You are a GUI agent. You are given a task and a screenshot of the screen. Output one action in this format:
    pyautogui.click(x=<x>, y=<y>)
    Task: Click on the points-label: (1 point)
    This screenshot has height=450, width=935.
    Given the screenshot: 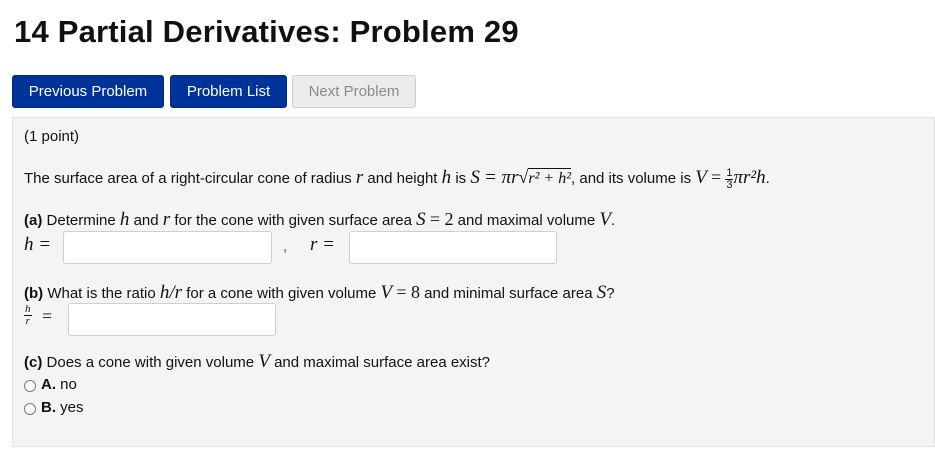 What is the action you would take?
    pyautogui.click(x=52, y=136)
    